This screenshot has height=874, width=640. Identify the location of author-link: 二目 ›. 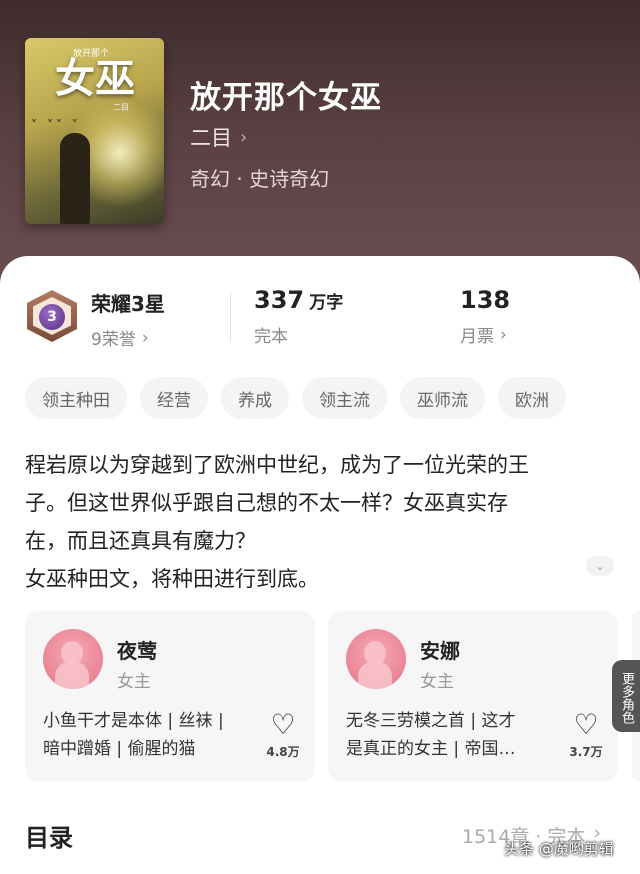
(218, 137).